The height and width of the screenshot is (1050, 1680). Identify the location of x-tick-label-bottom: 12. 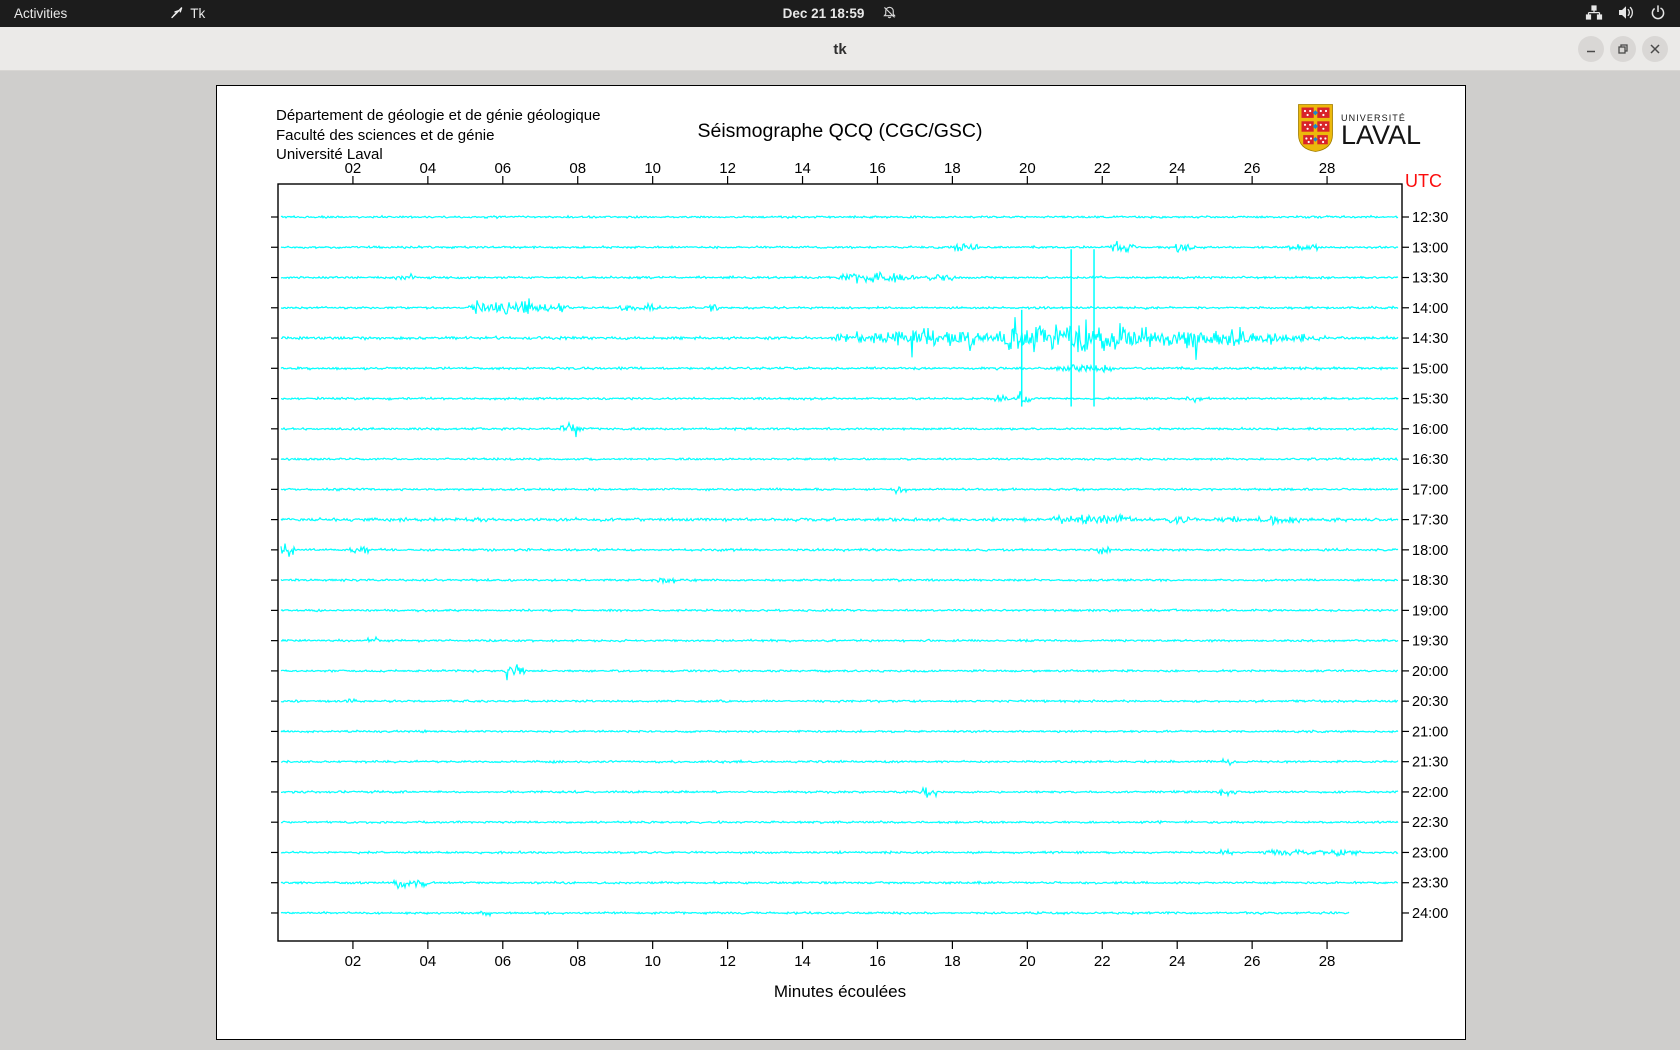
(727, 961).